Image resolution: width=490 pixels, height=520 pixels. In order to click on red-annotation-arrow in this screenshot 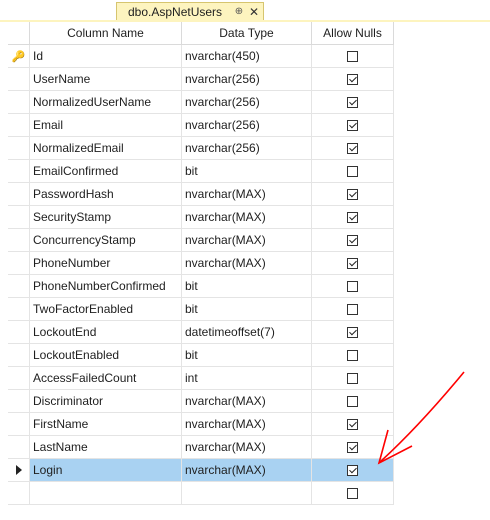, I will do `click(421, 418)`.